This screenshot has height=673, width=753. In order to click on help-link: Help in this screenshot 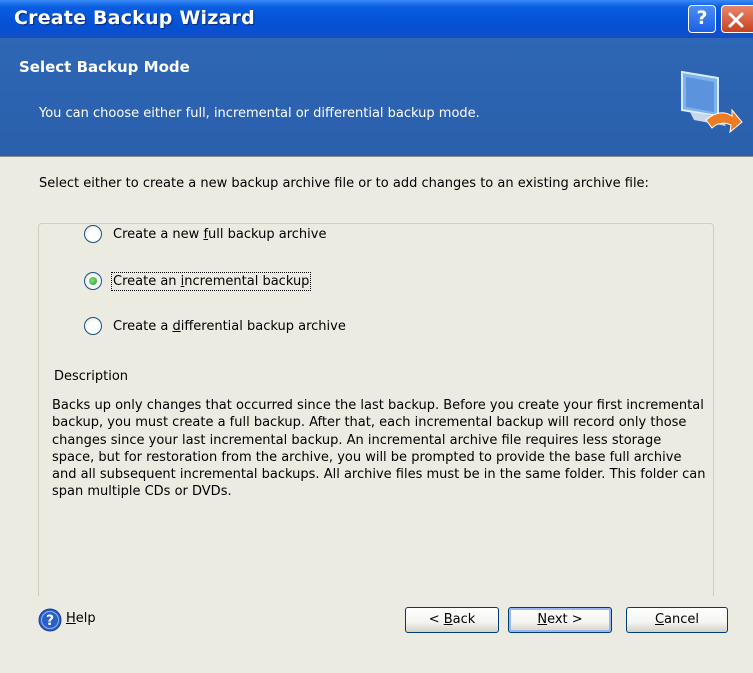, I will do `click(81, 618)`.